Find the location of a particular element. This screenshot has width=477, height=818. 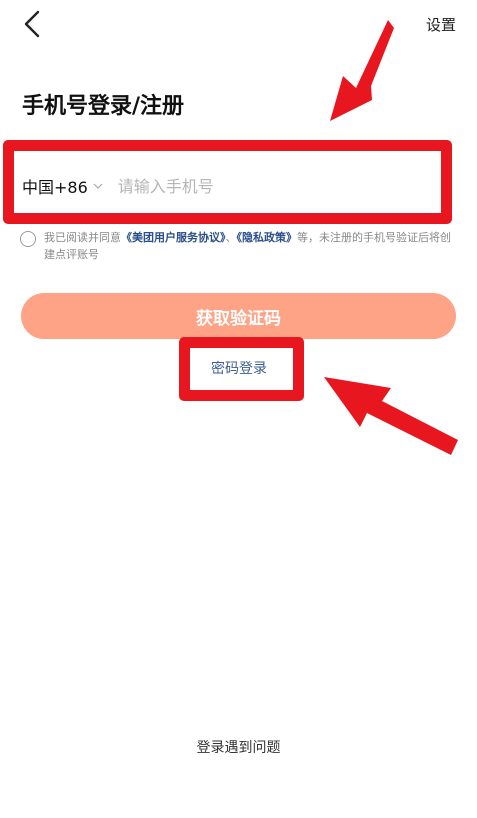

annotation-highlight-phone is located at coordinates (227, 182).